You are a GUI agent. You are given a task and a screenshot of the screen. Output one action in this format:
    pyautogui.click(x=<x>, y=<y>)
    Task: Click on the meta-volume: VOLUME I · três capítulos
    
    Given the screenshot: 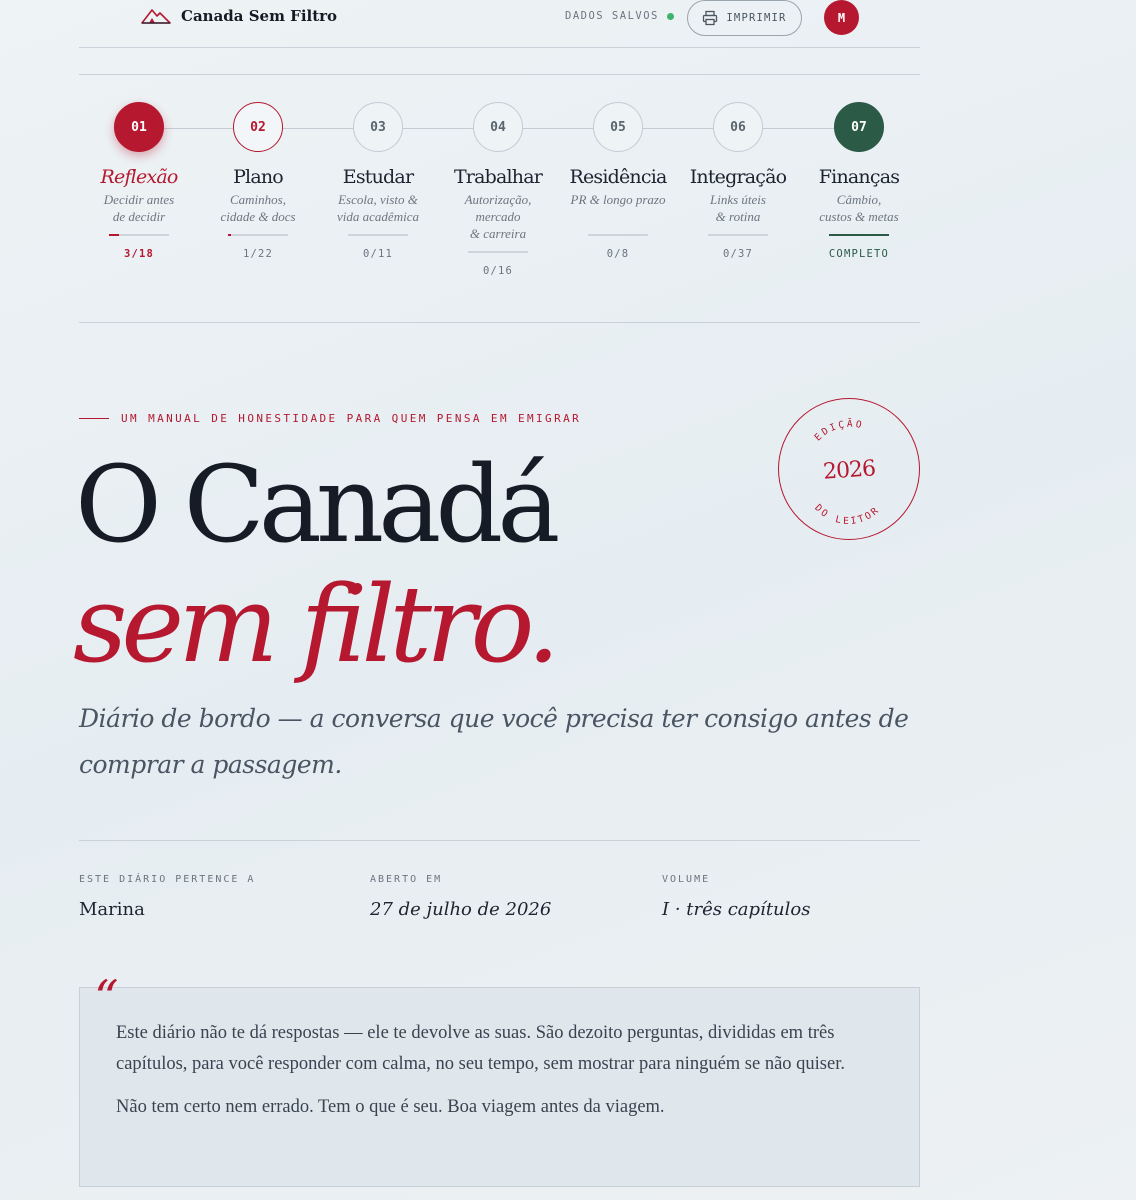 What is the action you would take?
    pyautogui.click(x=736, y=897)
    